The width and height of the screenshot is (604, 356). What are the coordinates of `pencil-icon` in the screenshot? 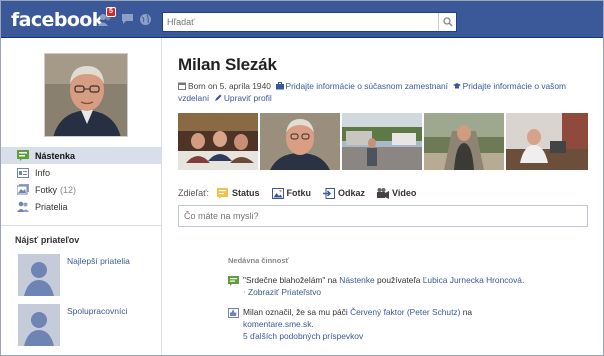 It's located at (218, 97).